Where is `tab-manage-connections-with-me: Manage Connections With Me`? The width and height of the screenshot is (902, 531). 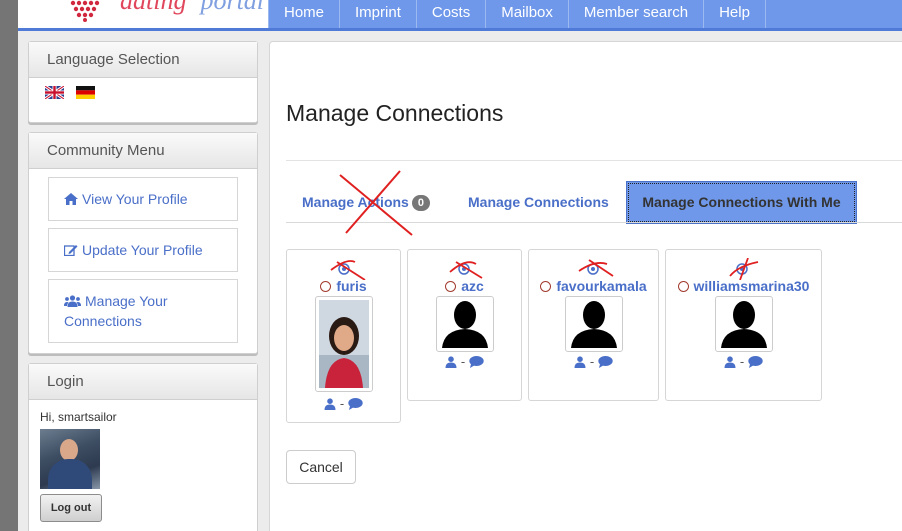 tab-manage-connections-with-me: Manage Connections With Me is located at coordinates (741, 202).